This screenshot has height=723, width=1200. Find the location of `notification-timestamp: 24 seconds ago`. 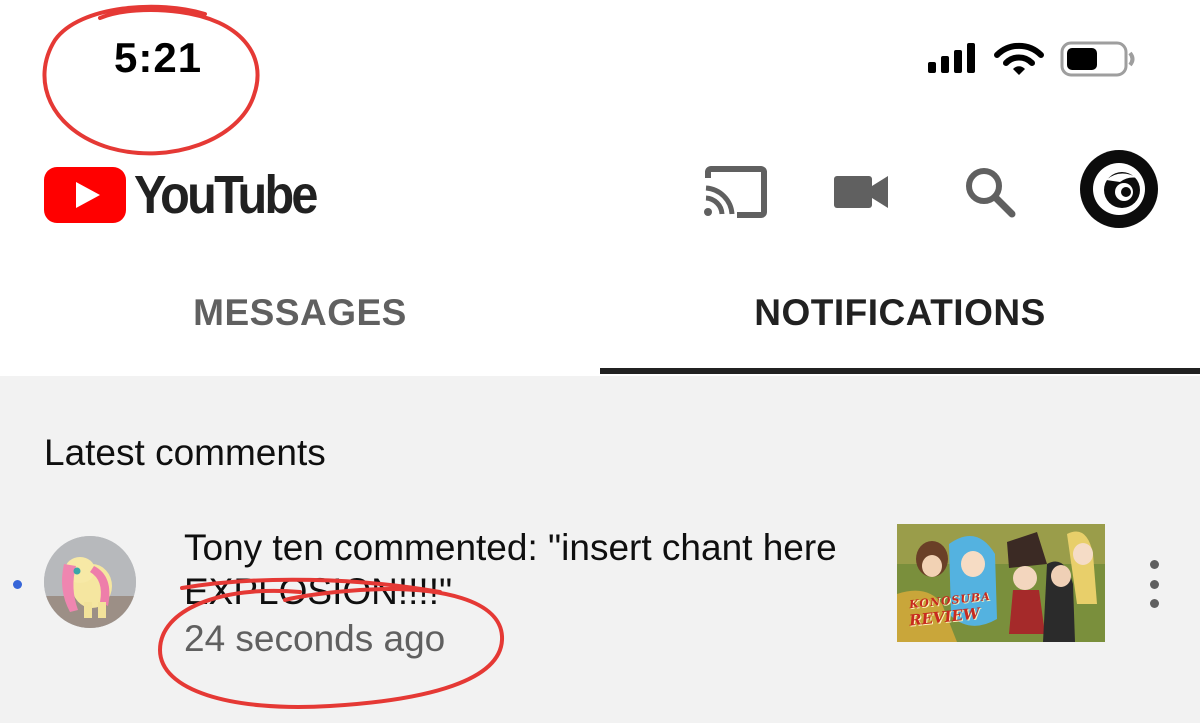

notification-timestamp: 24 seconds ago is located at coordinates (315, 638).